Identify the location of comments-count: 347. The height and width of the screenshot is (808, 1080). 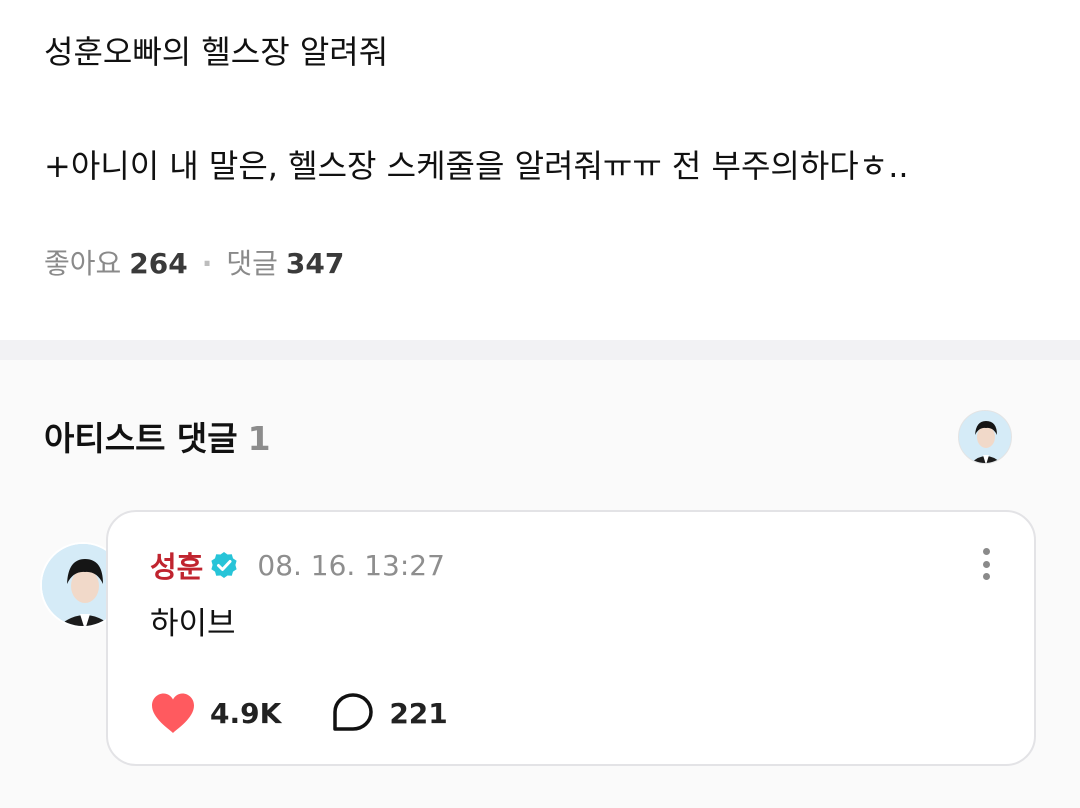
(315, 264).